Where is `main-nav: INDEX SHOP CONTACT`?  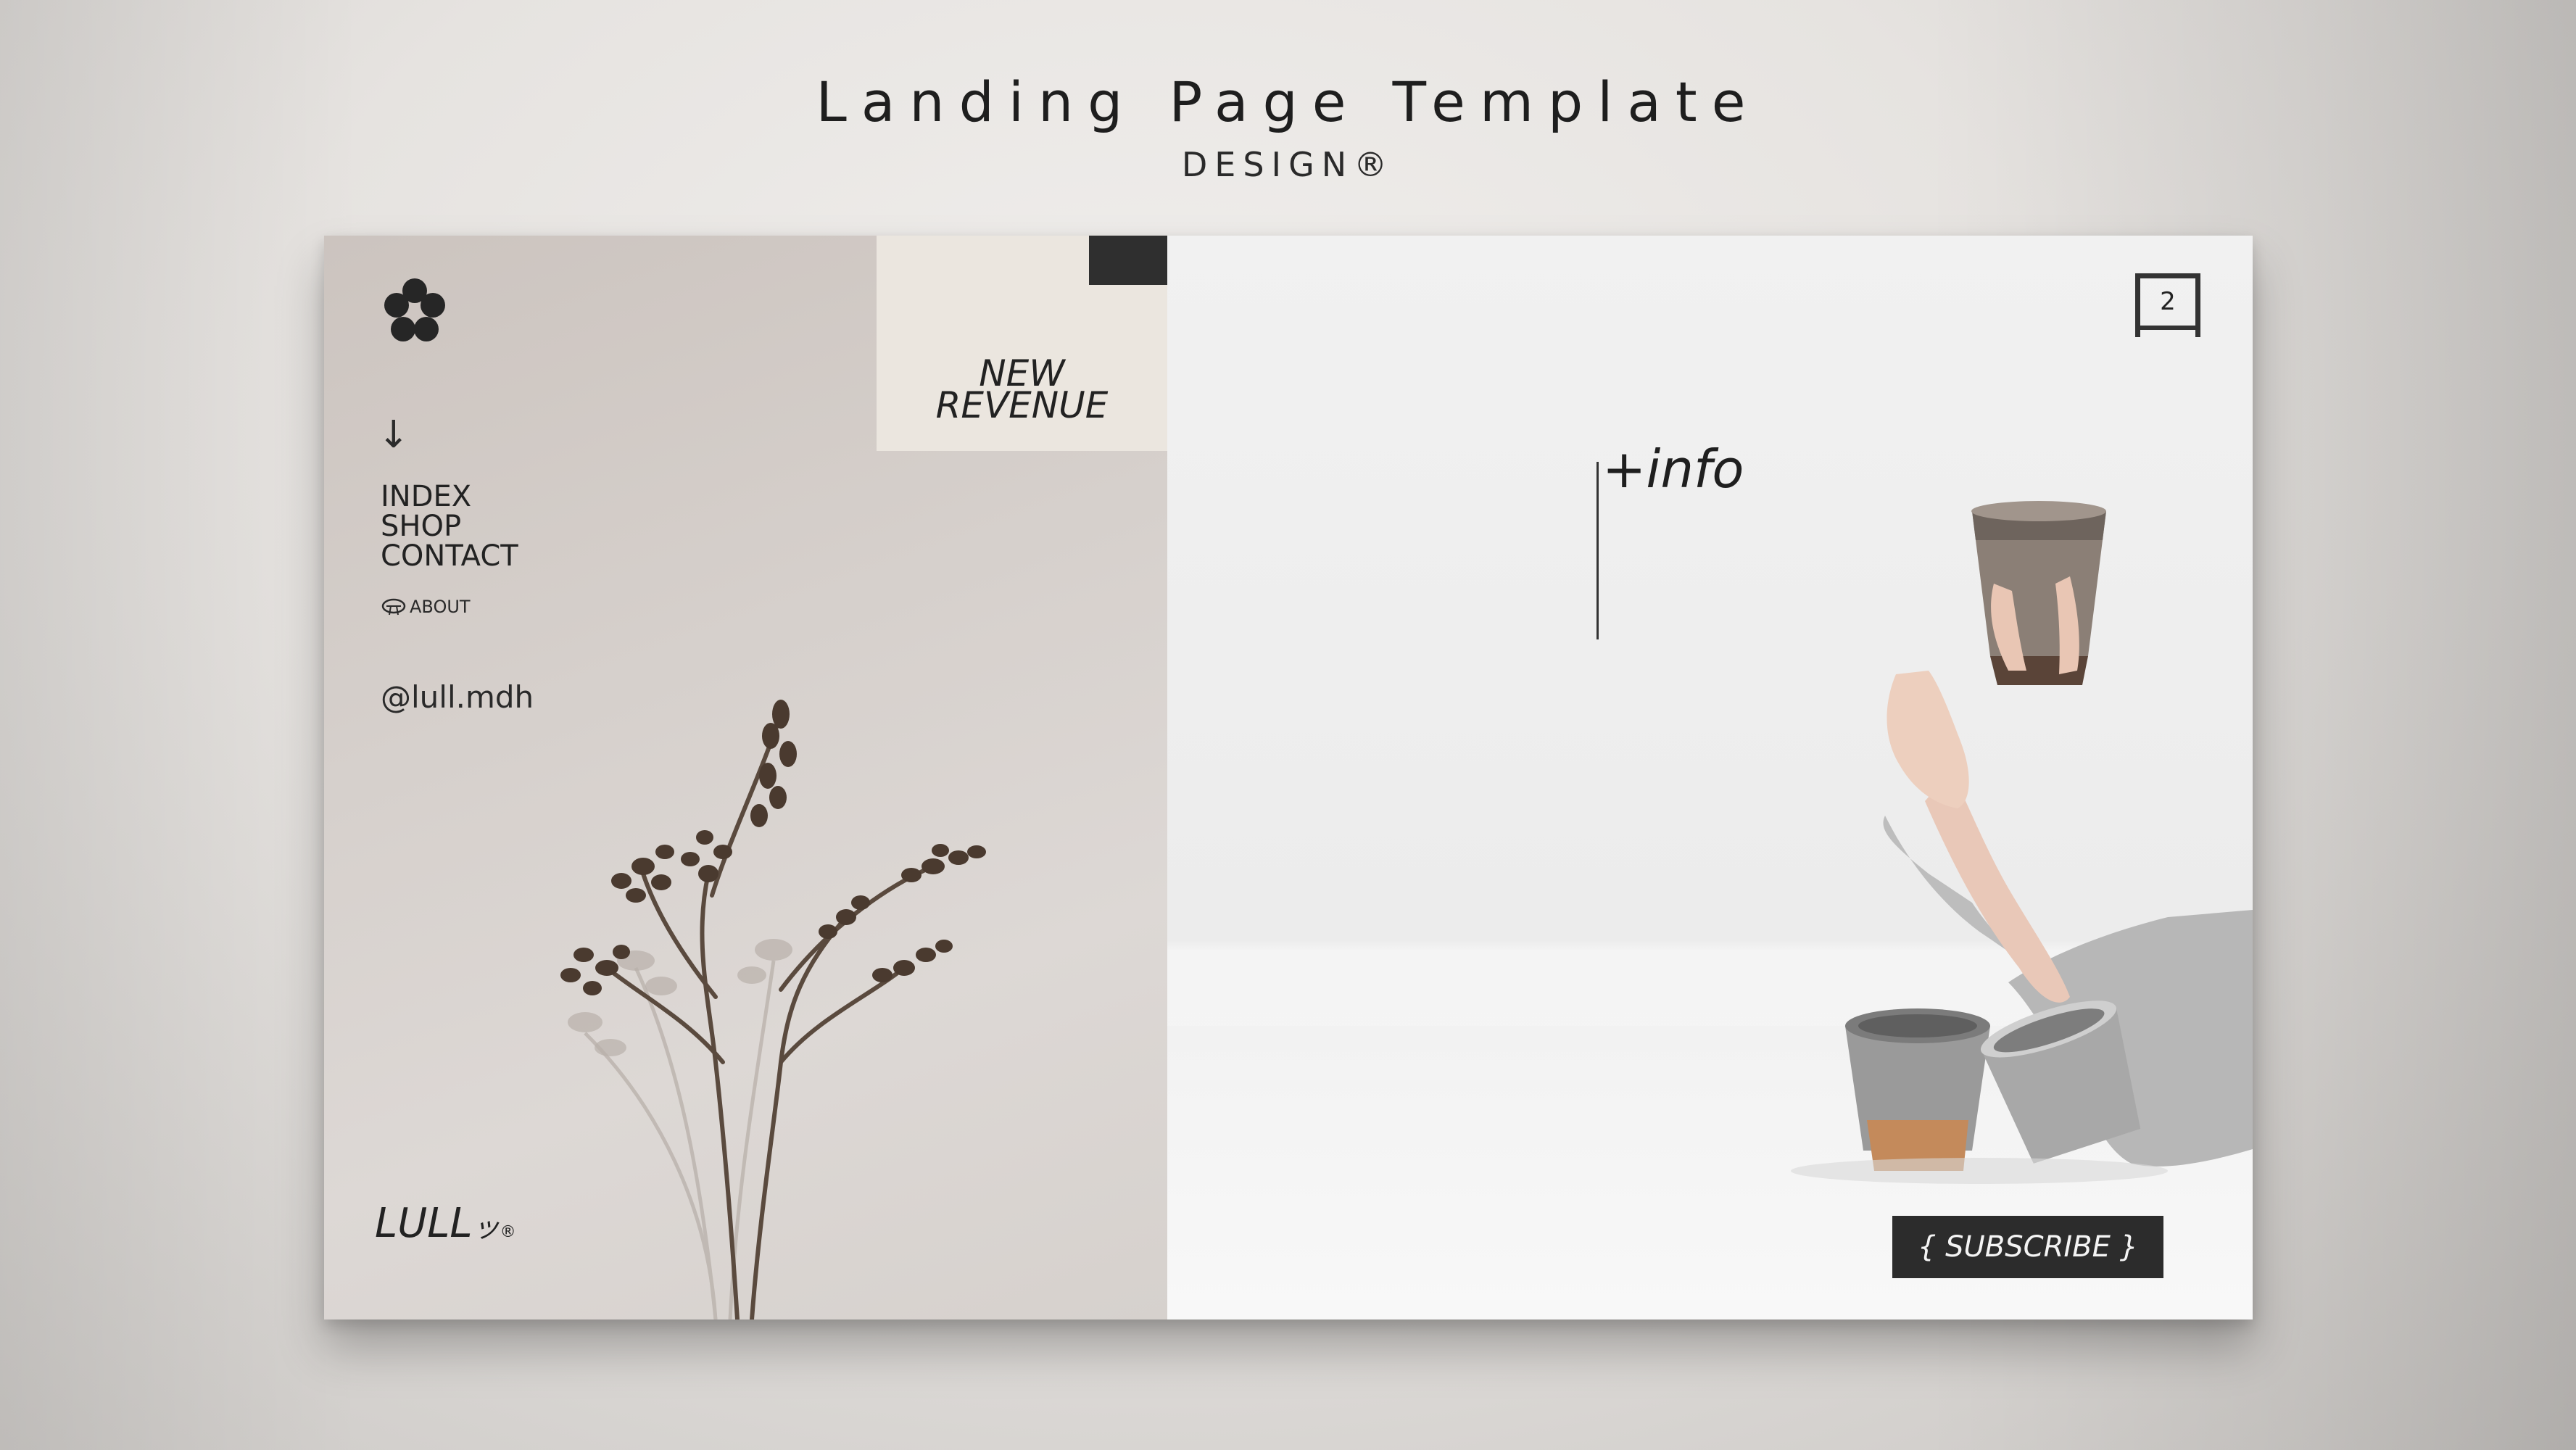
main-nav: INDEX SHOP CONTACT is located at coordinates (450, 526).